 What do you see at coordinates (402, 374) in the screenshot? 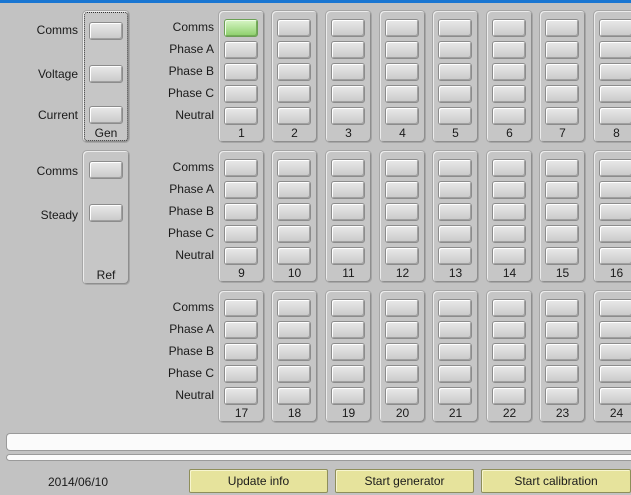
I see `channel-20-phase-c-indicator` at bounding box center [402, 374].